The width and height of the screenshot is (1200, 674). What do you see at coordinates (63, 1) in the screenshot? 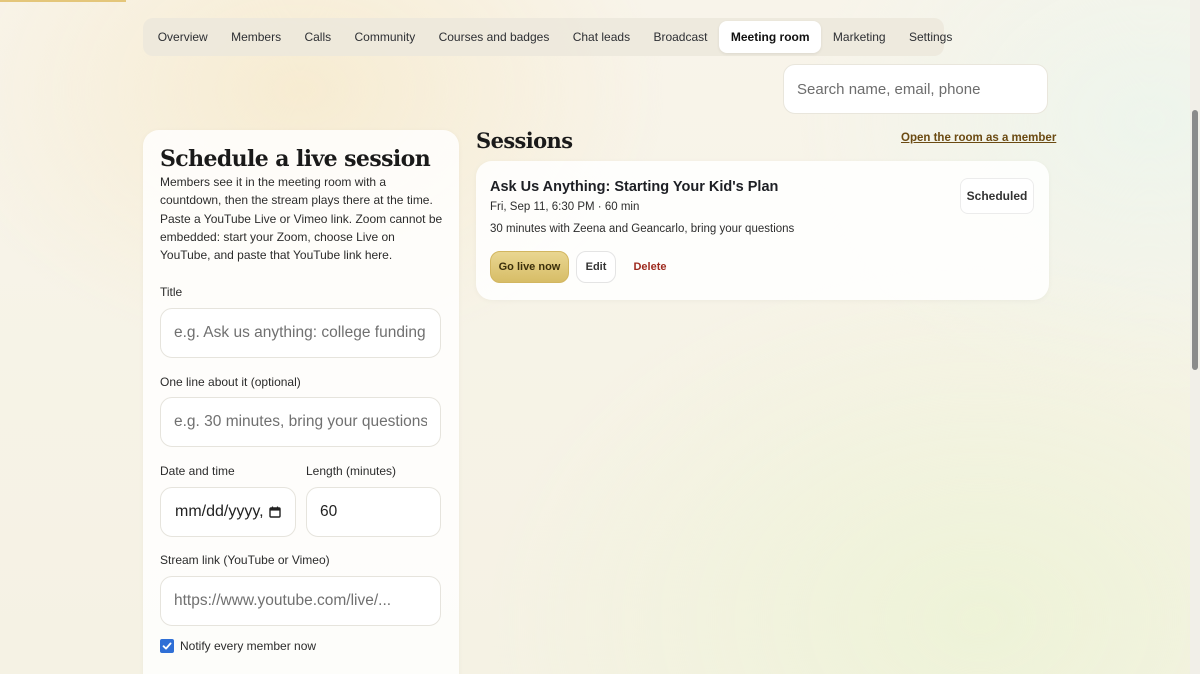
I see `corner-accent` at bounding box center [63, 1].